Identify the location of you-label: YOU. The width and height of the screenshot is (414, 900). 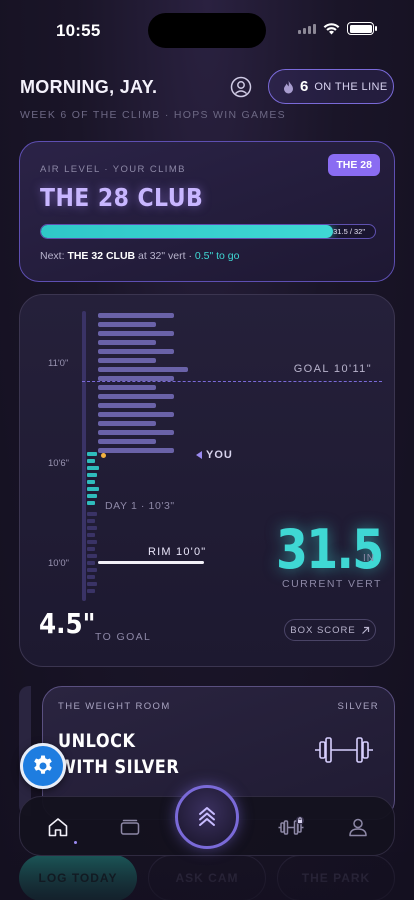
(214, 455).